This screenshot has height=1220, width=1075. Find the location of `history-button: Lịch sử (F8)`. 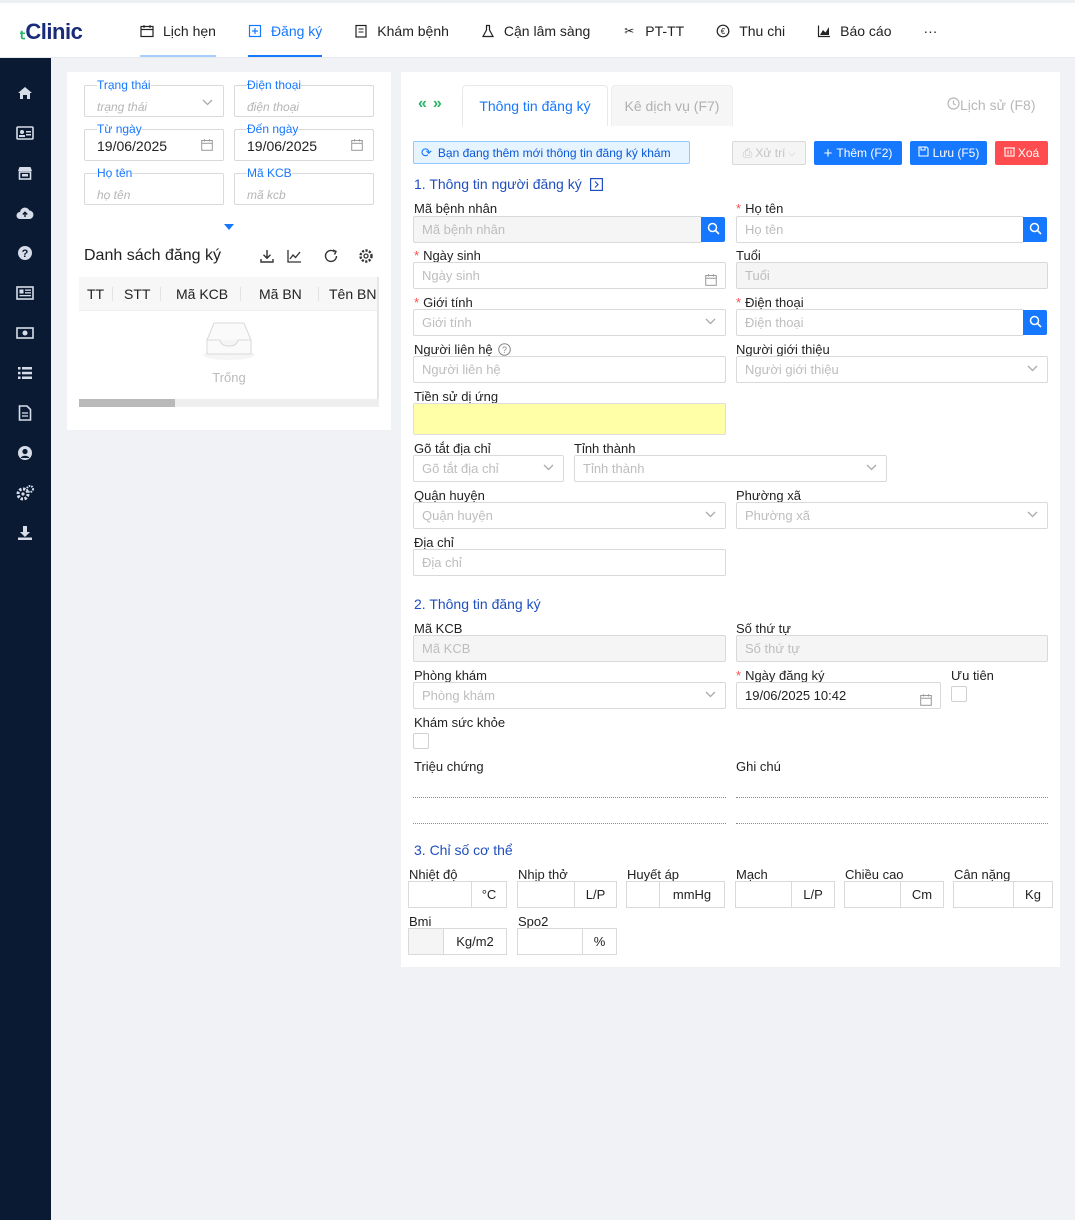

history-button: Lịch sử (F8) is located at coordinates (991, 105).